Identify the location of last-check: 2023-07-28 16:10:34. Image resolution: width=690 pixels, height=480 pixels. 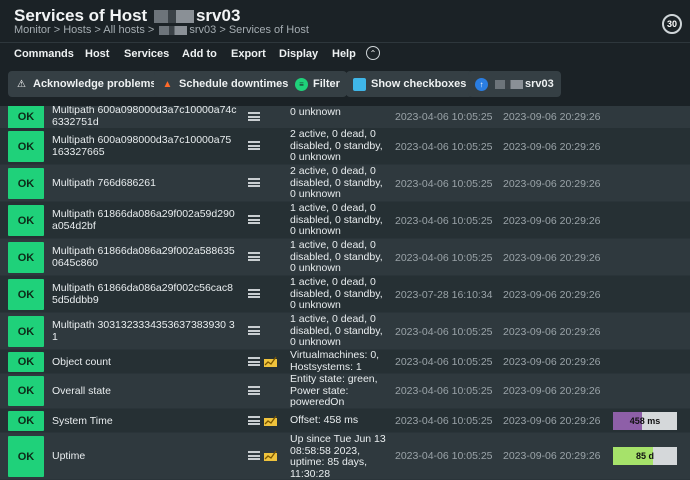
(444, 295).